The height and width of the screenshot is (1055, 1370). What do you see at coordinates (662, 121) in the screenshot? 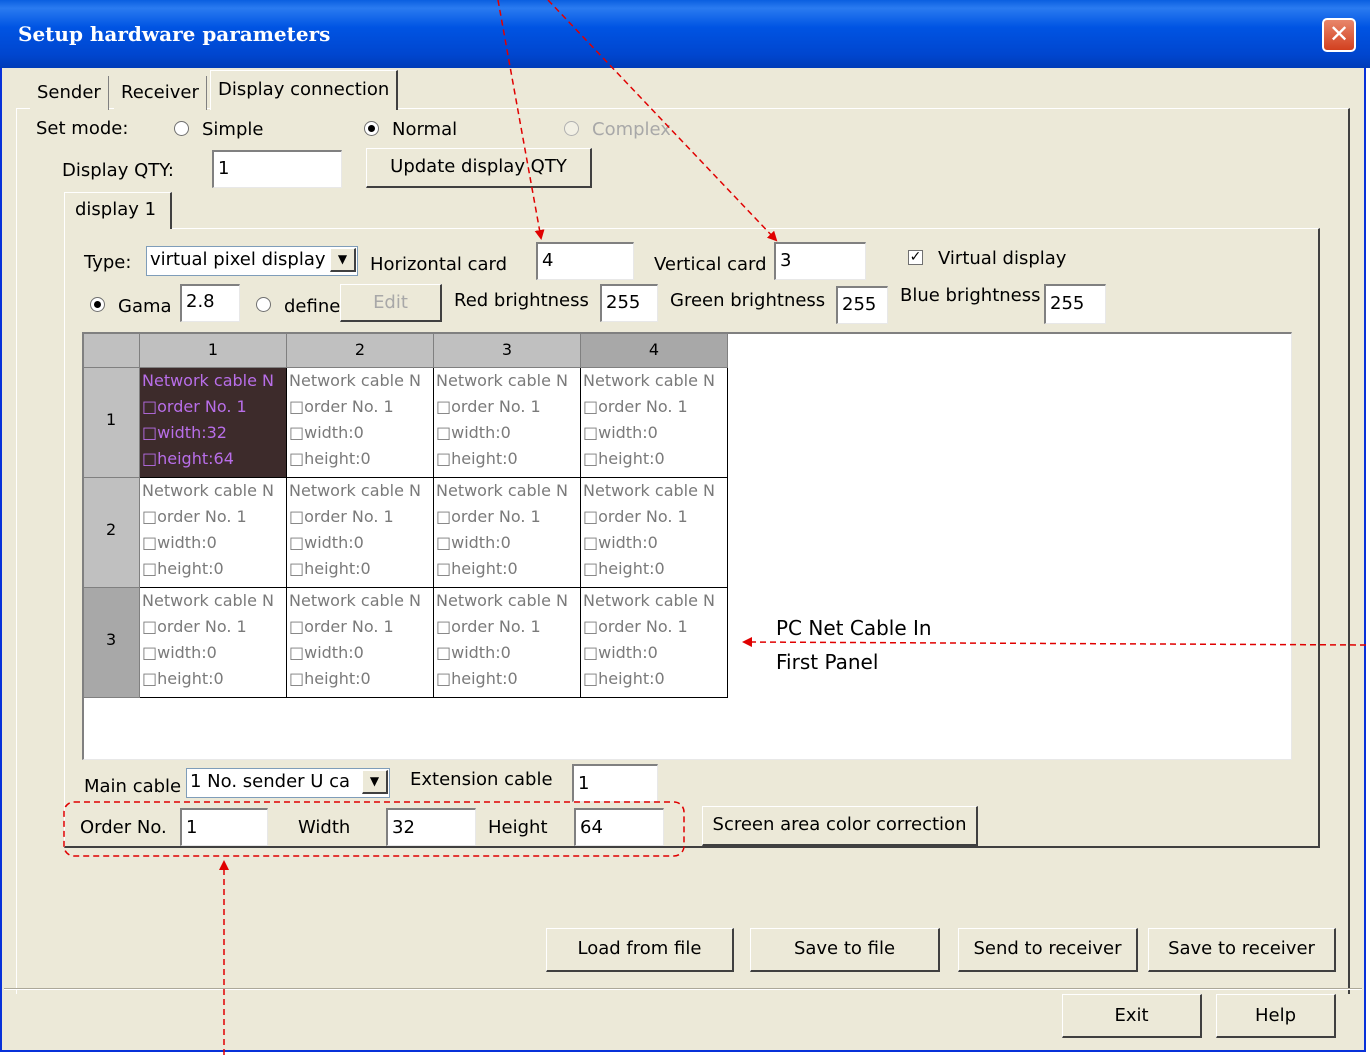
I see `arrow-to-vertical-card` at bounding box center [662, 121].